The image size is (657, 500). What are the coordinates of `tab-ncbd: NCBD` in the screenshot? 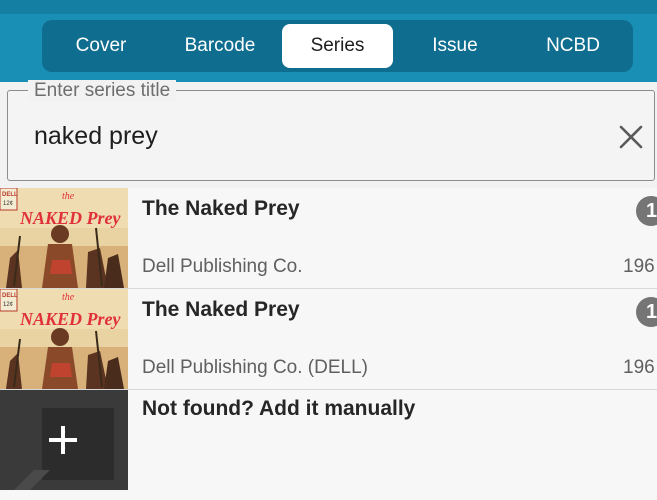 It's located at (573, 46).